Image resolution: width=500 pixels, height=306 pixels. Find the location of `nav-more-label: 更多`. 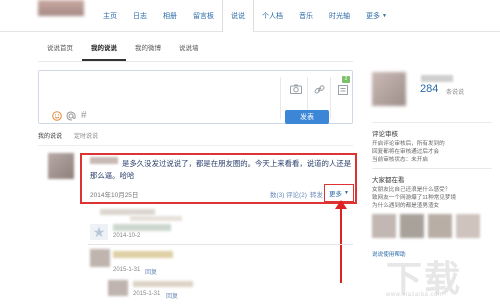

nav-more-label: 更多 is located at coordinates (373, 16).